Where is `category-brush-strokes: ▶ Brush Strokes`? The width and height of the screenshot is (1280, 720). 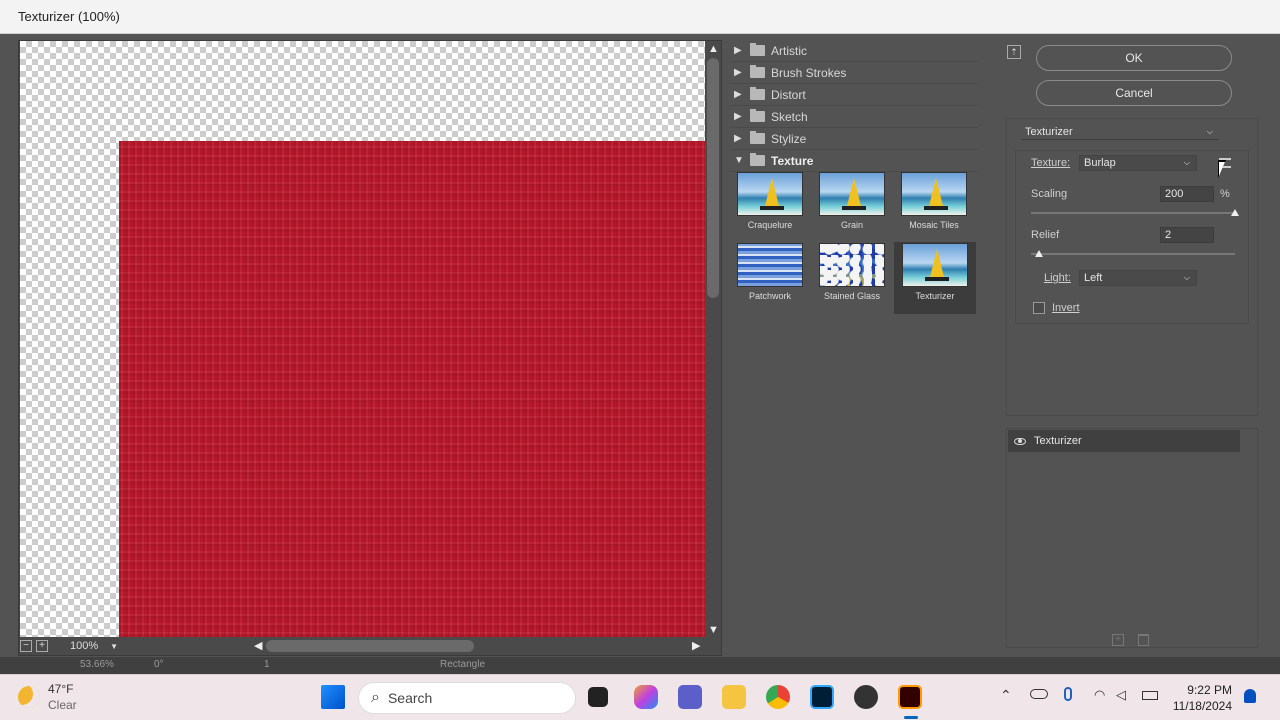 category-brush-strokes: ▶ Brush Strokes is located at coordinates (854, 73).